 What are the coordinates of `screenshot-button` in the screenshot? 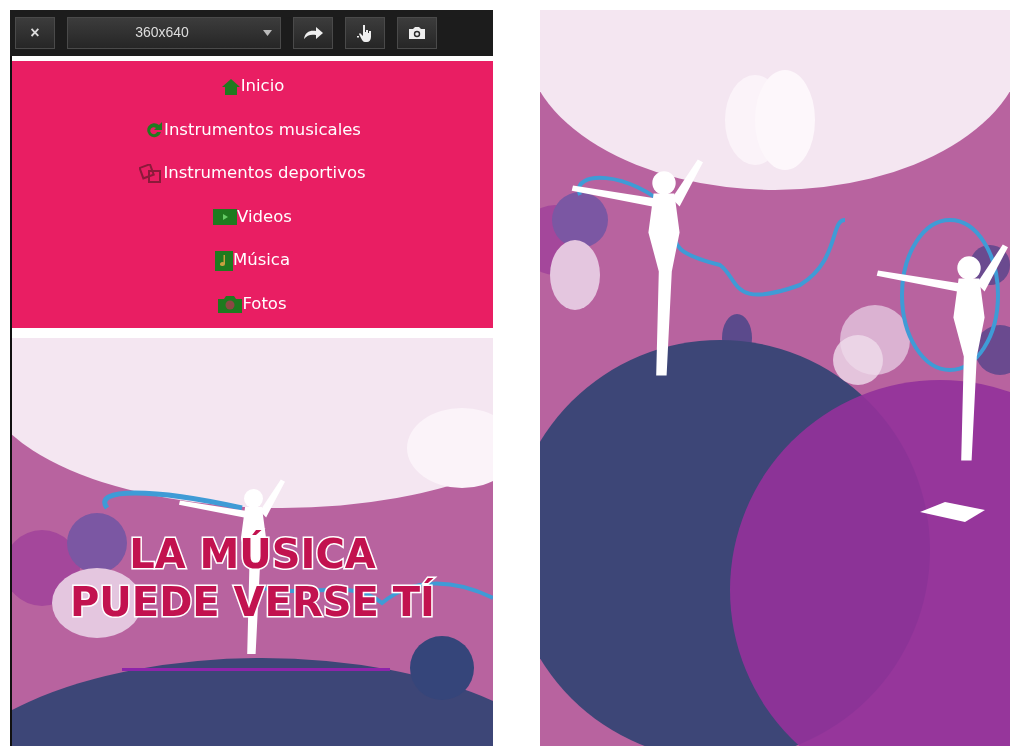 It's located at (417, 32).